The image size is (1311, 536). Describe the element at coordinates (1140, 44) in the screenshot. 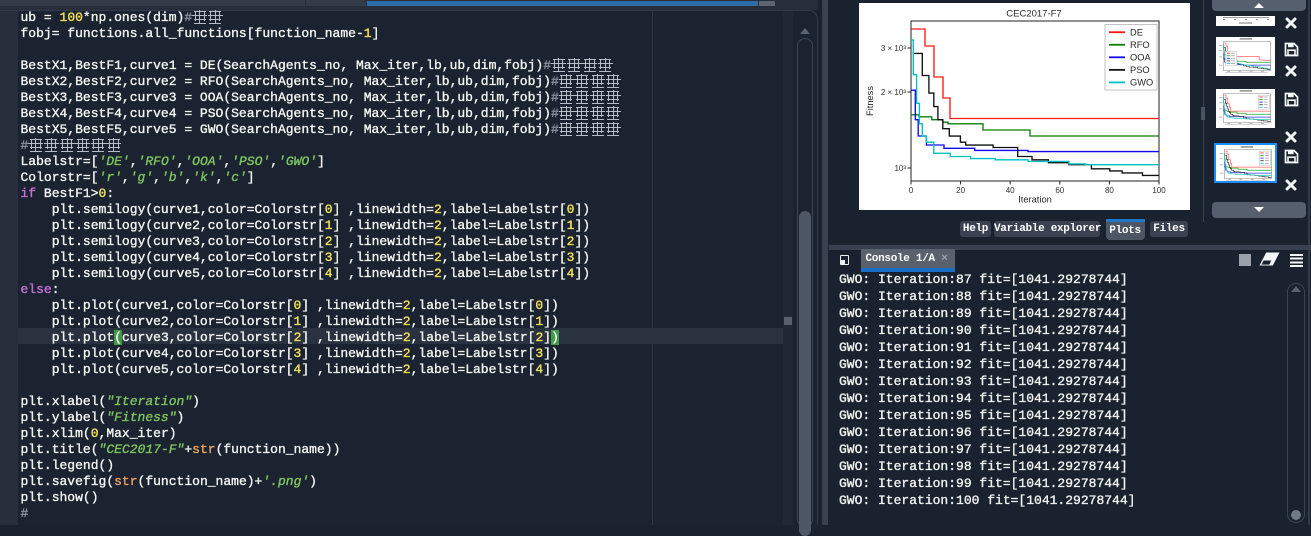

I see `svg-text: RFO` at that location.